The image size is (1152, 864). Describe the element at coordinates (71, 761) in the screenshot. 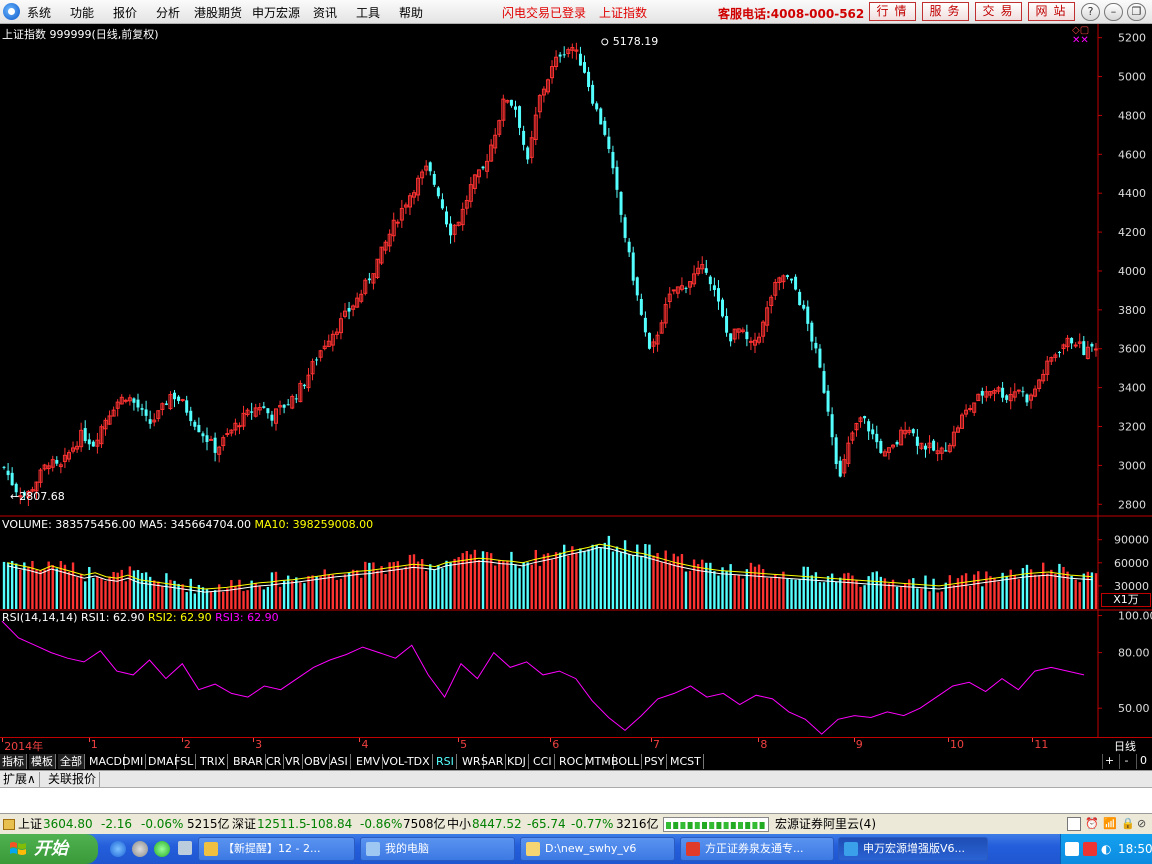

I see `tab-group-2: 全部` at that location.